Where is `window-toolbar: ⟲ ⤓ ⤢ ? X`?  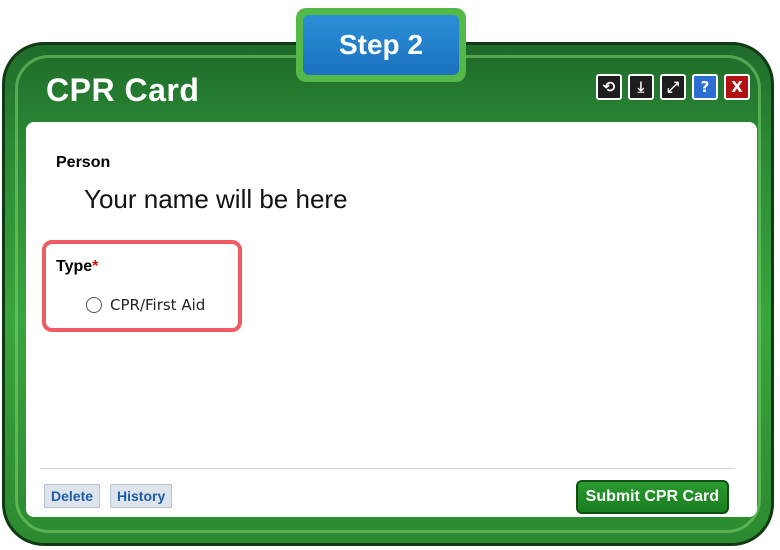 window-toolbar: ⟲ ⤓ ⤢ ? X is located at coordinates (673, 87).